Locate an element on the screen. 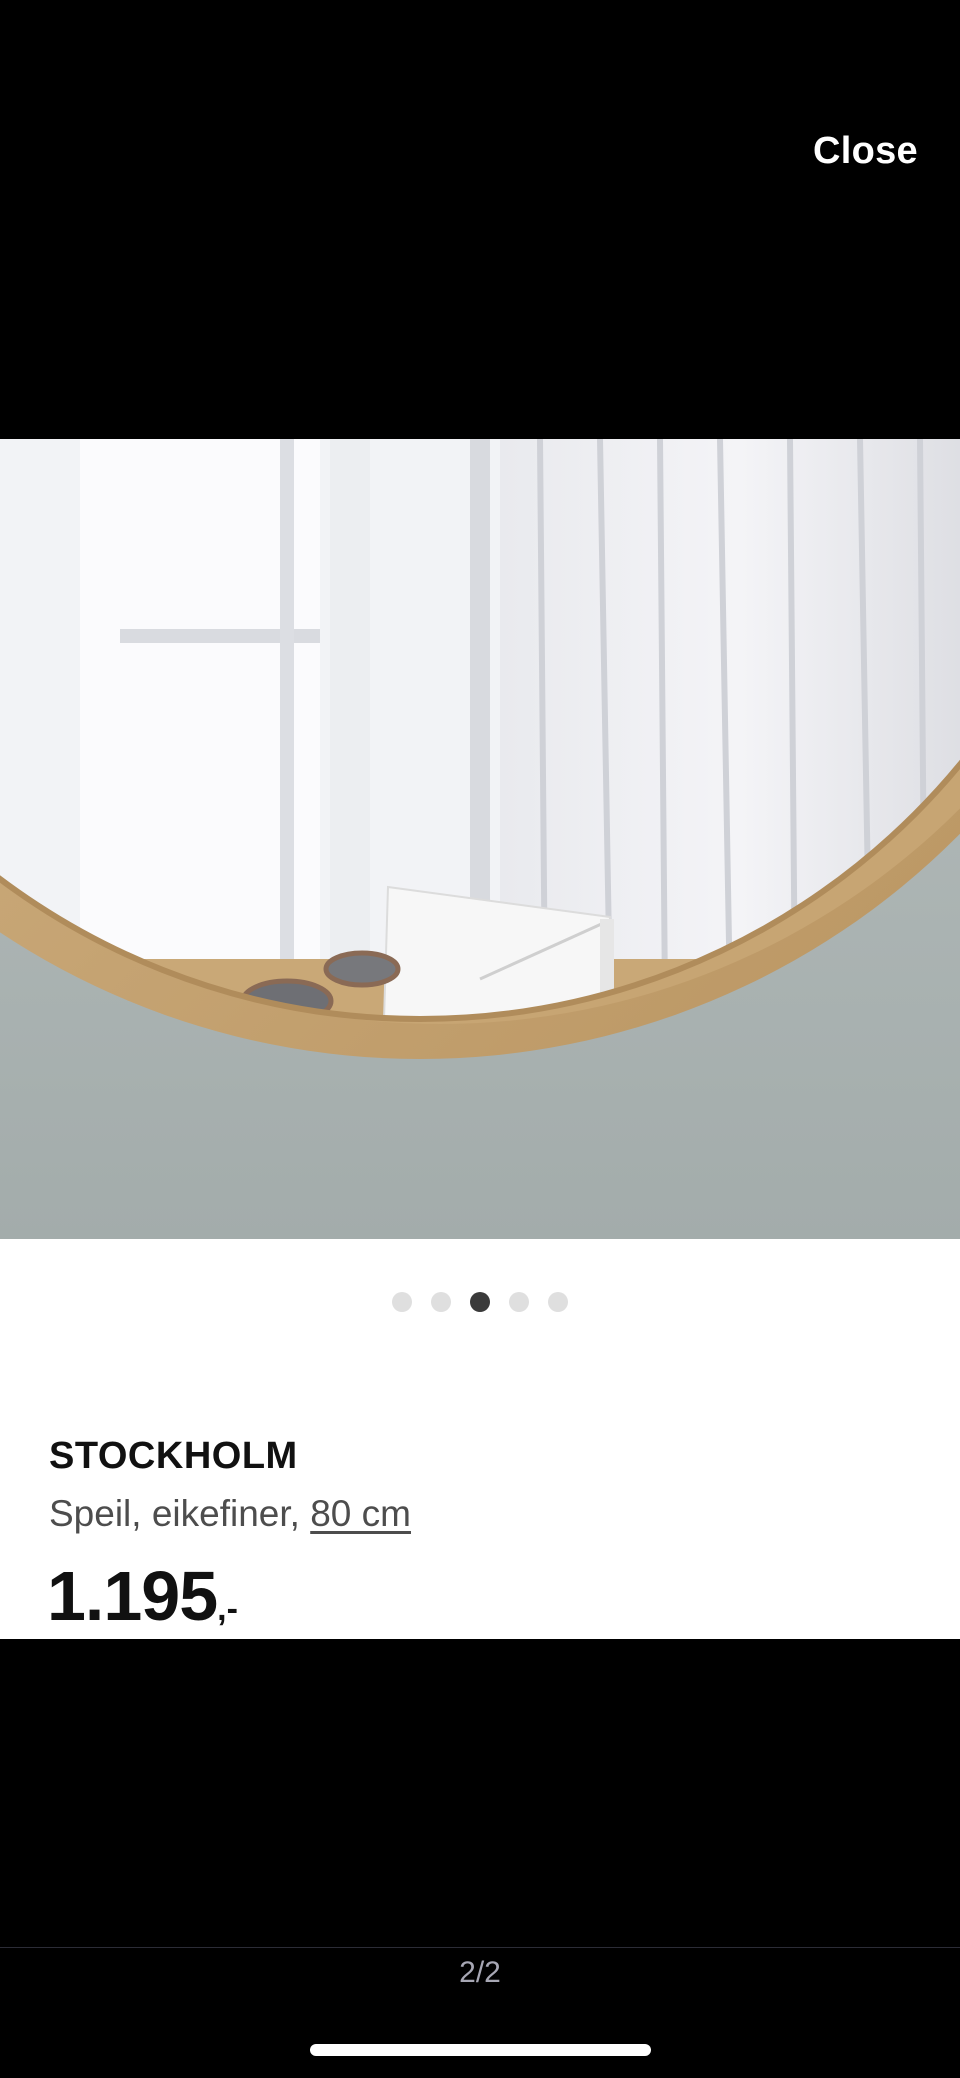 The width and height of the screenshot is (960, 2078). gallery-pagination-dots is located at coordinates (480, 1302).